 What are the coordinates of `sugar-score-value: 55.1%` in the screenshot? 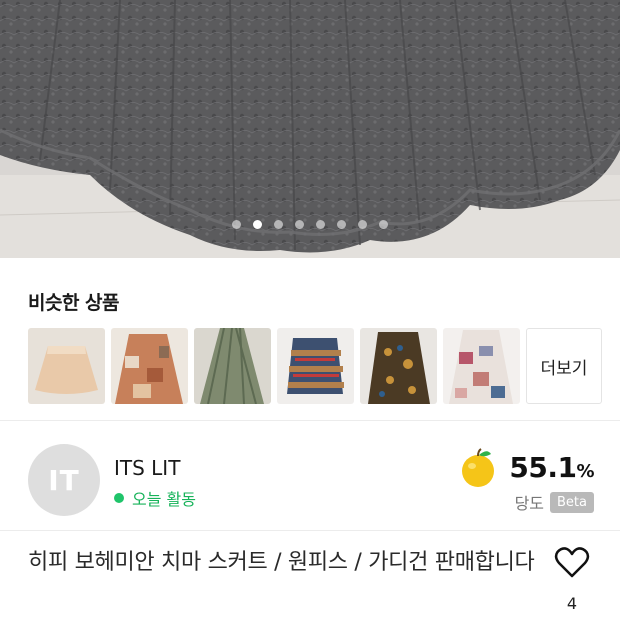 It's located at (551, 467).